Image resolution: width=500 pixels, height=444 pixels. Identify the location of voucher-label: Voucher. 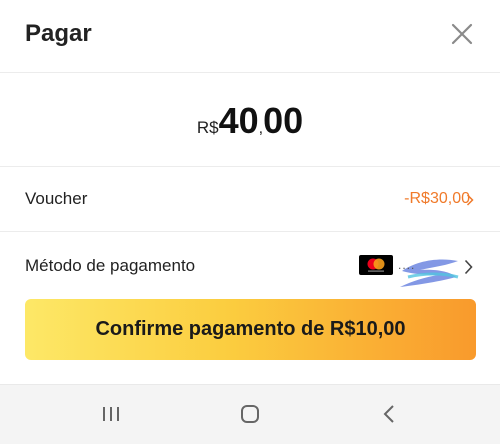
(56, 198).